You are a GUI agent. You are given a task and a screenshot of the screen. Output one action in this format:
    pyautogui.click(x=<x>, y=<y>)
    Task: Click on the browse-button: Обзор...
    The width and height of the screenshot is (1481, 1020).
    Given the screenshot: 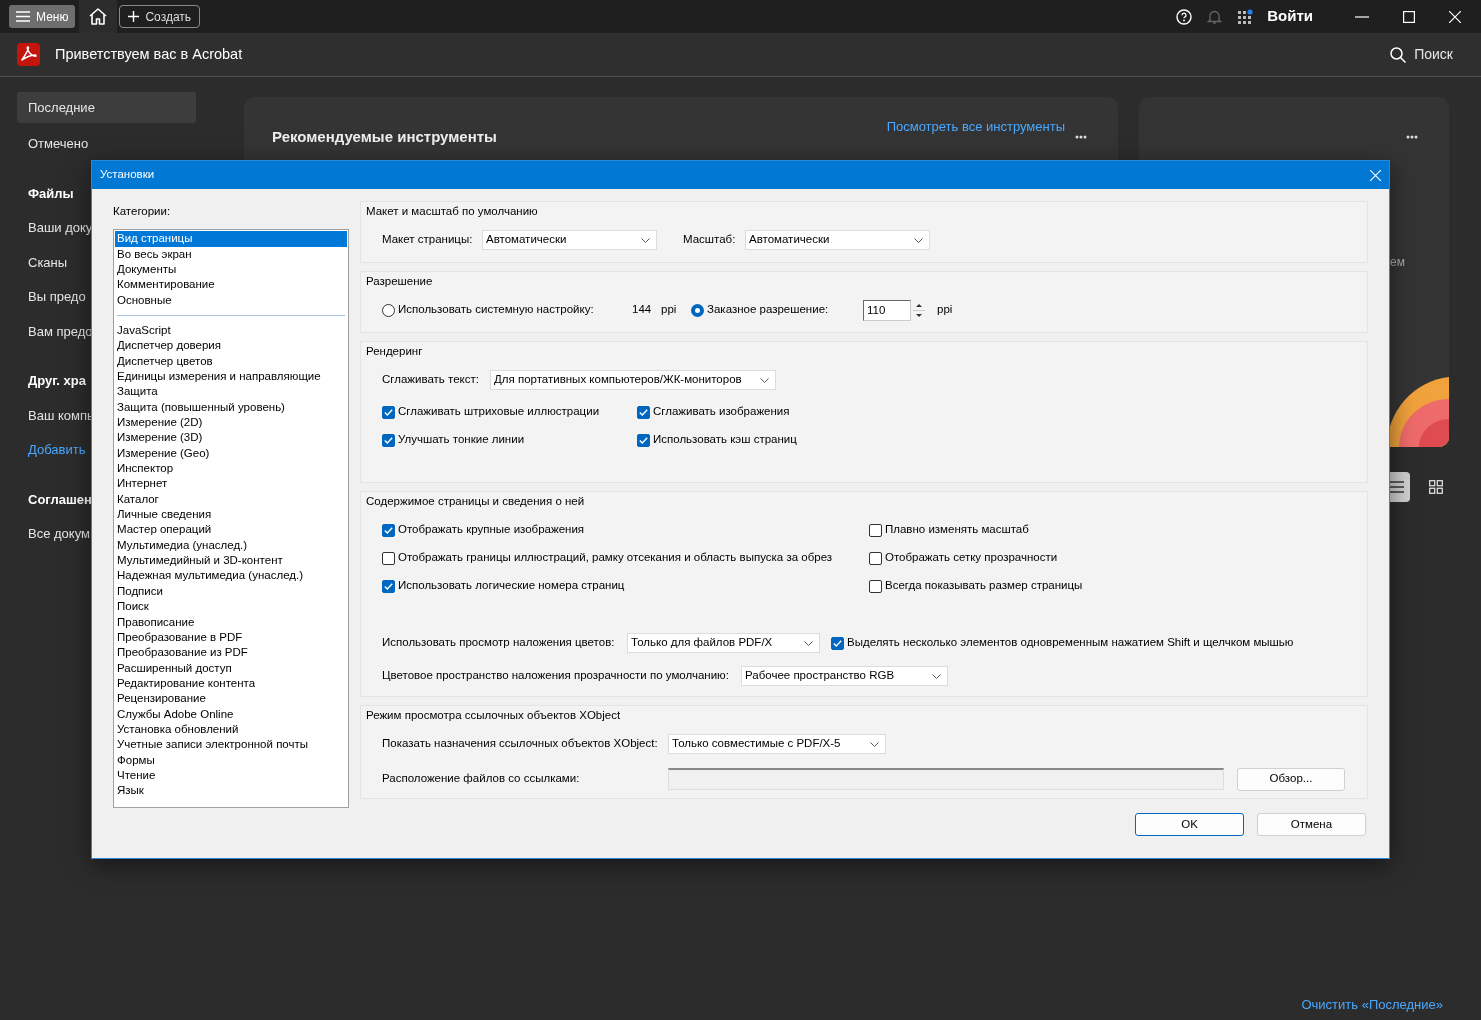 What is the action you would take?
    pyautogui.click(x=1291, y=779)
    